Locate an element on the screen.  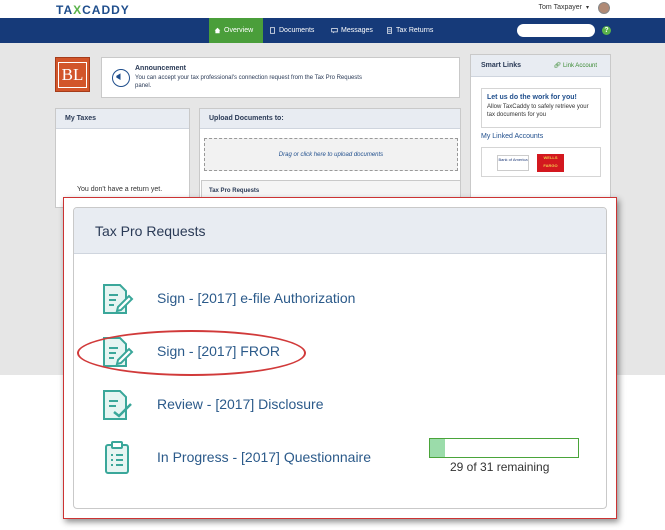
review-document-icon is located at coordinates (117, 405).